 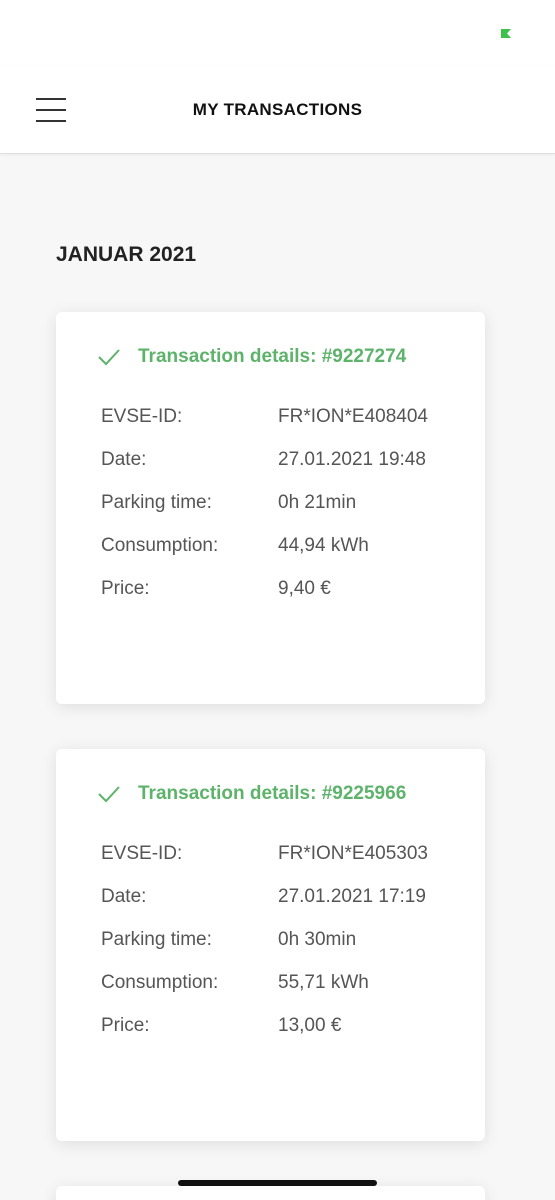 What do you see at coordinates (310, 1025) in the screenshot?
I see `detail-value: 13,00 €` at bounding box center [310, 1025].